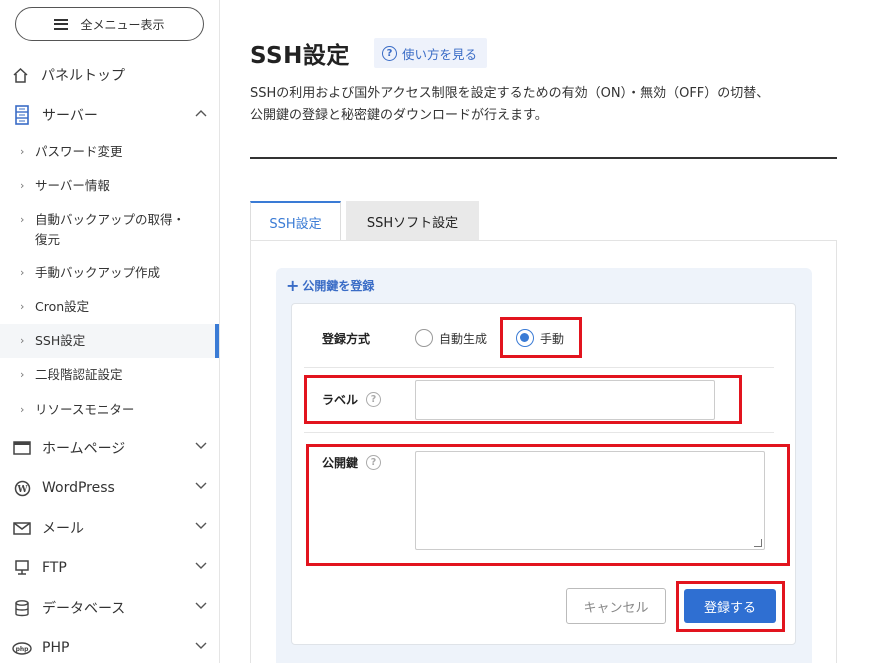 The image size is (891, 663). What do you see at coordinates (63, 529) in the screenshot?
I see `nav-mail-label: メール` at bounding box center [63, 529].